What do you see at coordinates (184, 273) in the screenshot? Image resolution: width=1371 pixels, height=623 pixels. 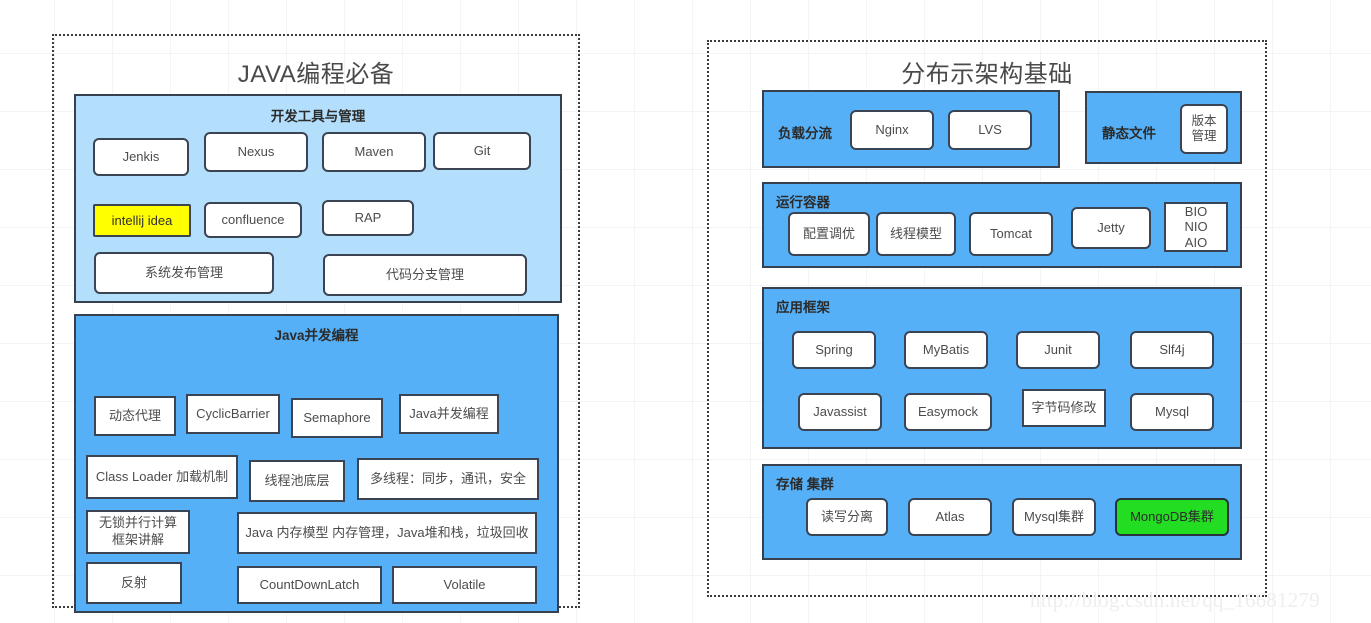 I see `item-release-management: 系统发布管理` at bounding box center [184, 273].